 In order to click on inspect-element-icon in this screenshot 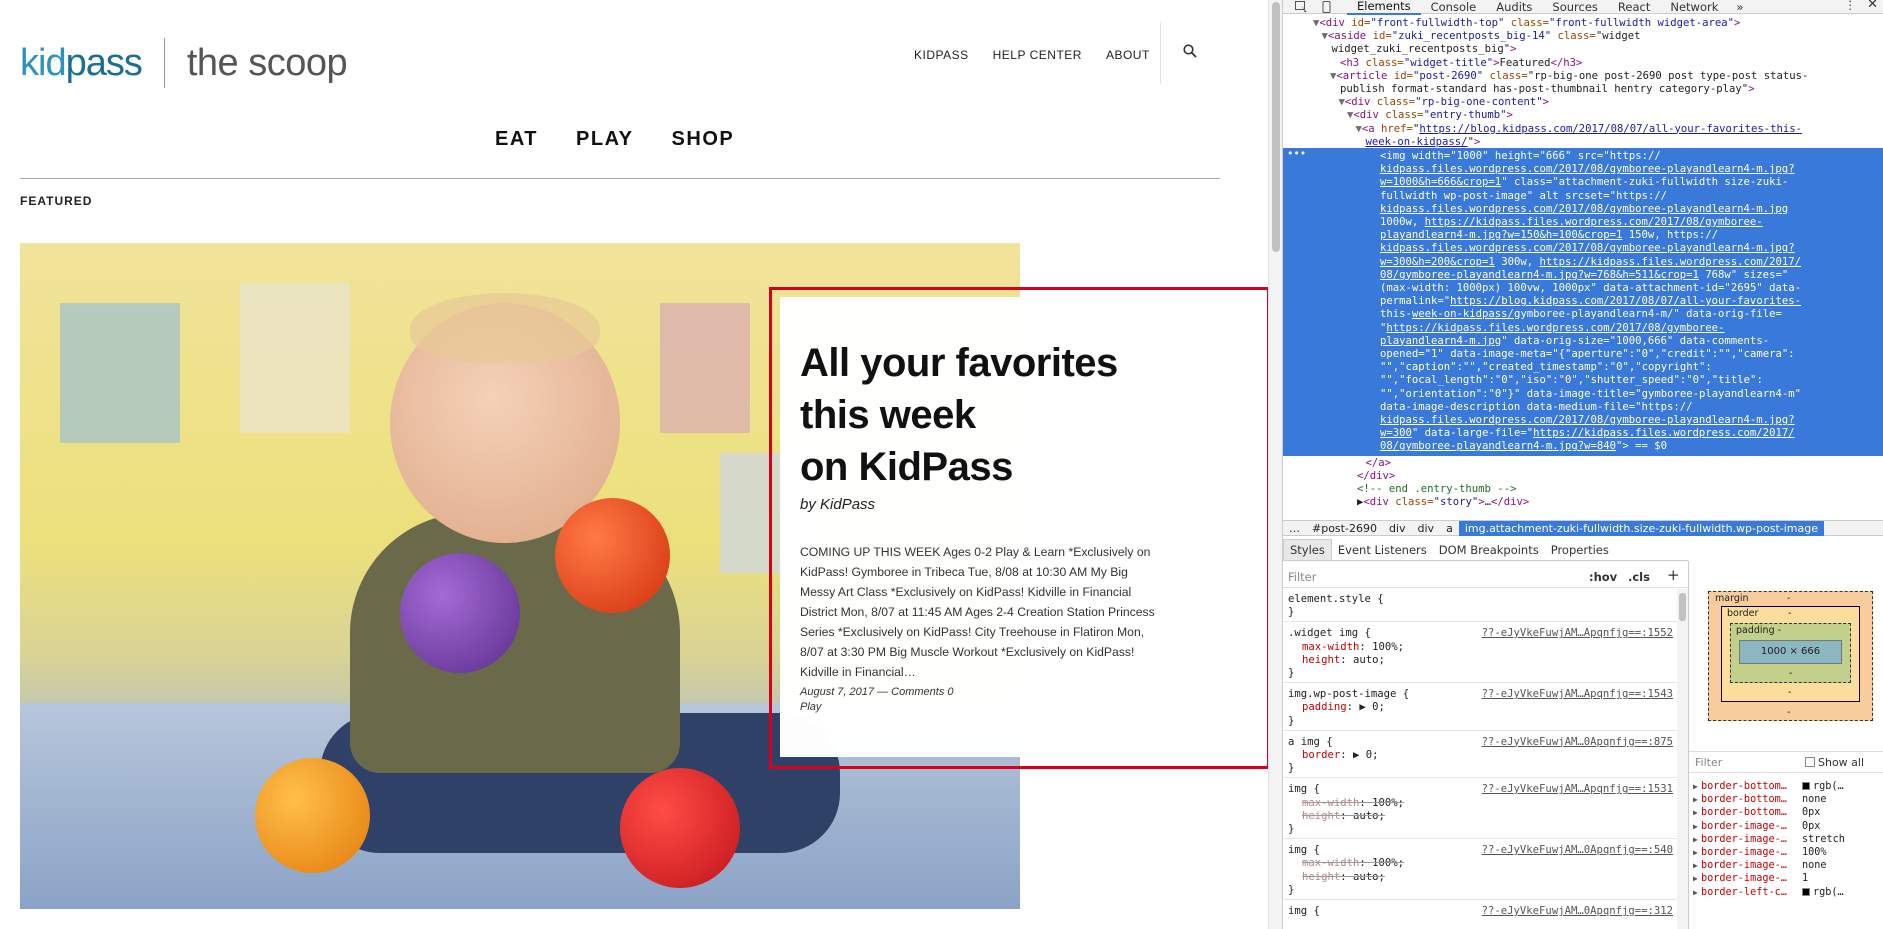, I will do `click(1295, 7)`.